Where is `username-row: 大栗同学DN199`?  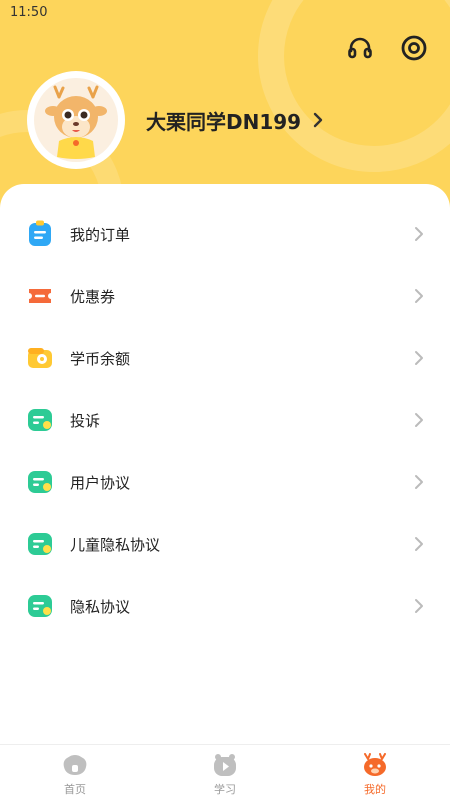 username-row: 大栗同学DN199 is located at coordinates (234, 120).